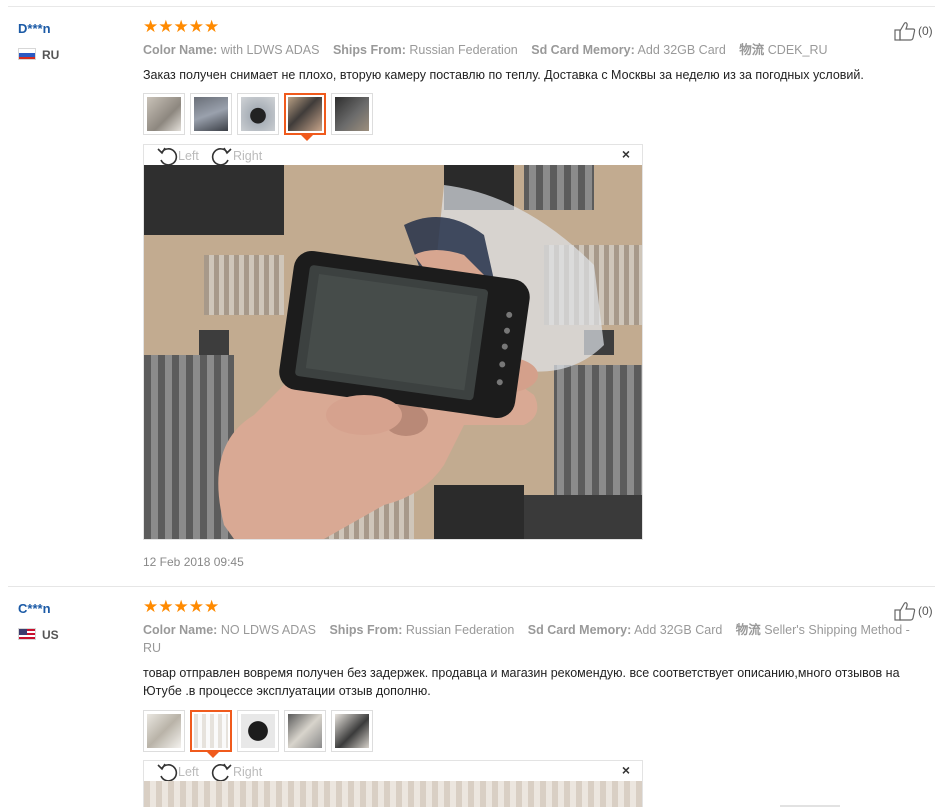 The height and width of the screenshot is (807, 943). Describe the element at coordinates (51, 55) in the screenshot. I see `reviewer-country: RU` at that location.